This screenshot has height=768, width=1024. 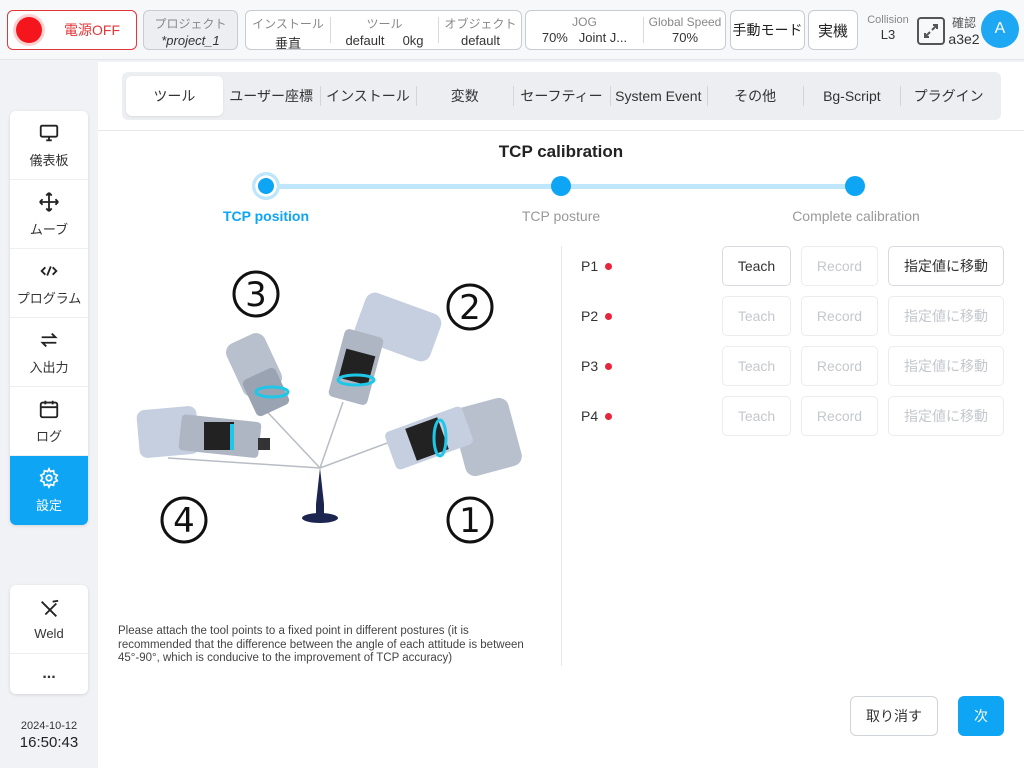 What do you see at coordinates (839, 316) in the screenshot?
I see `record-button-p2: Record` at bounding box center [839, 316].